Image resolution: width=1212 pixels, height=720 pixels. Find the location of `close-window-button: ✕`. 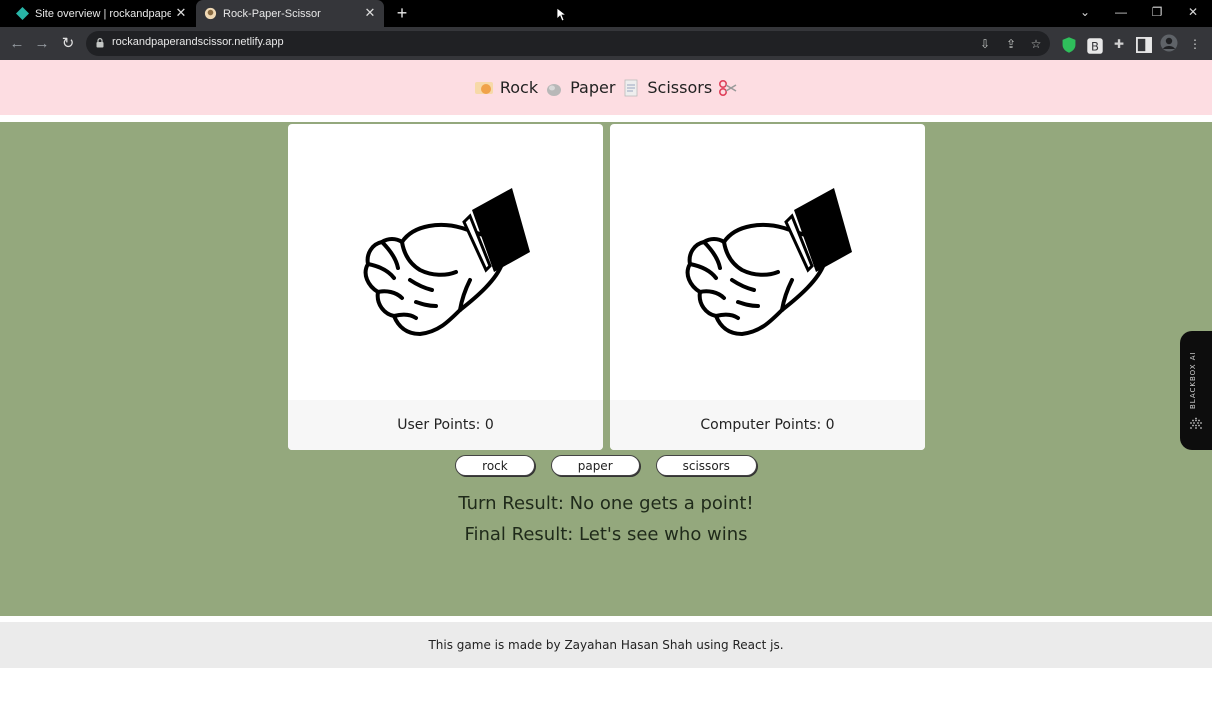

close-window-button: ✕ is located at coordinates (1193, 13).